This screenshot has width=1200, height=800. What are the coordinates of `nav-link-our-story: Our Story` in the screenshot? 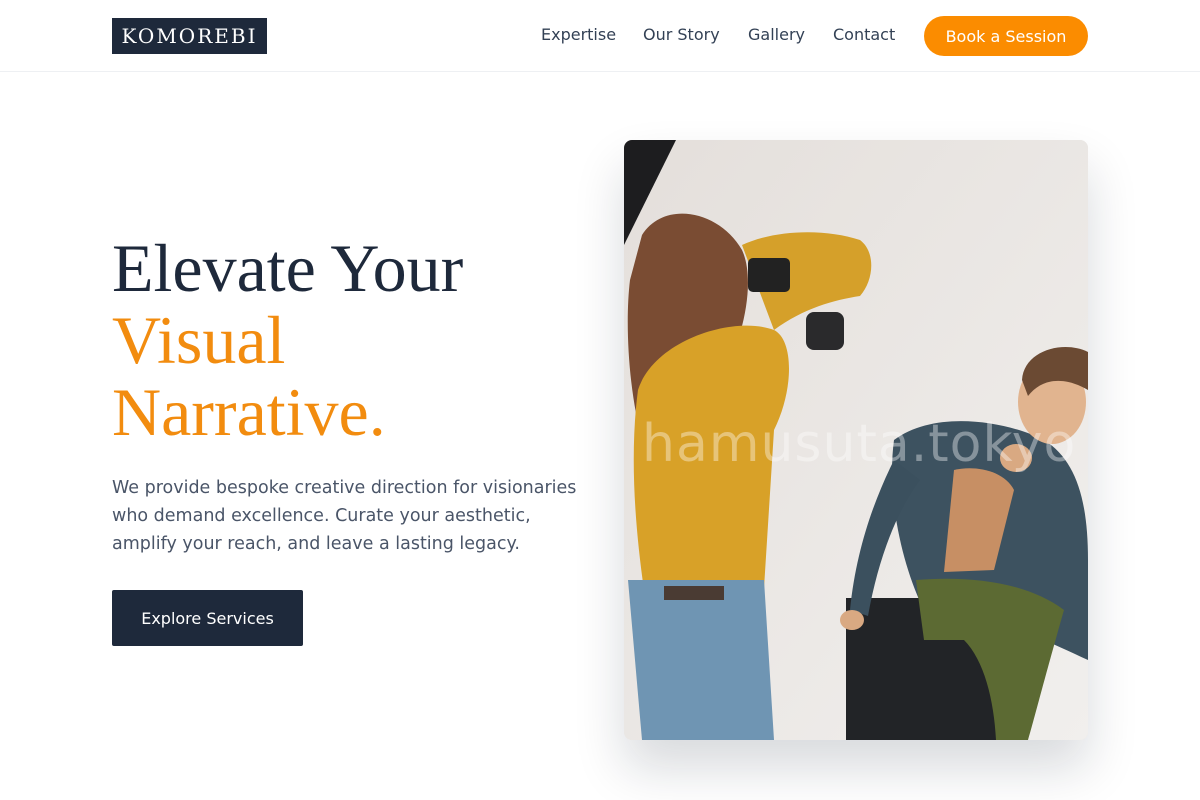 It's located at (681, 35).